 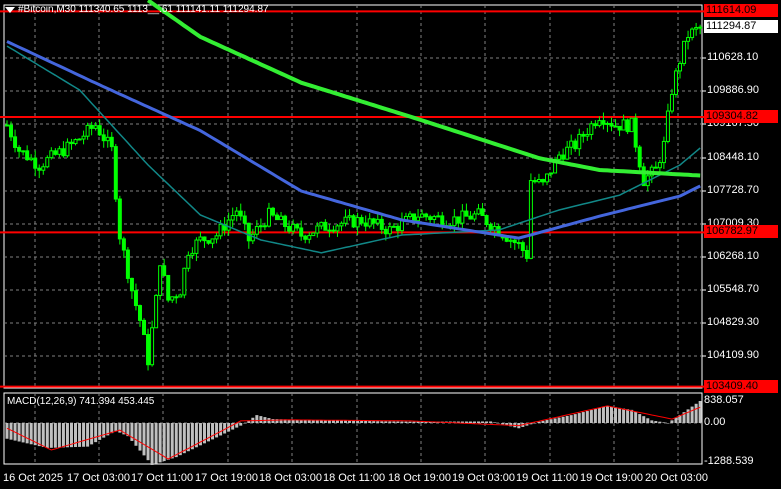 I want to click on triangle-down-icon, so click(x=10, y=10).